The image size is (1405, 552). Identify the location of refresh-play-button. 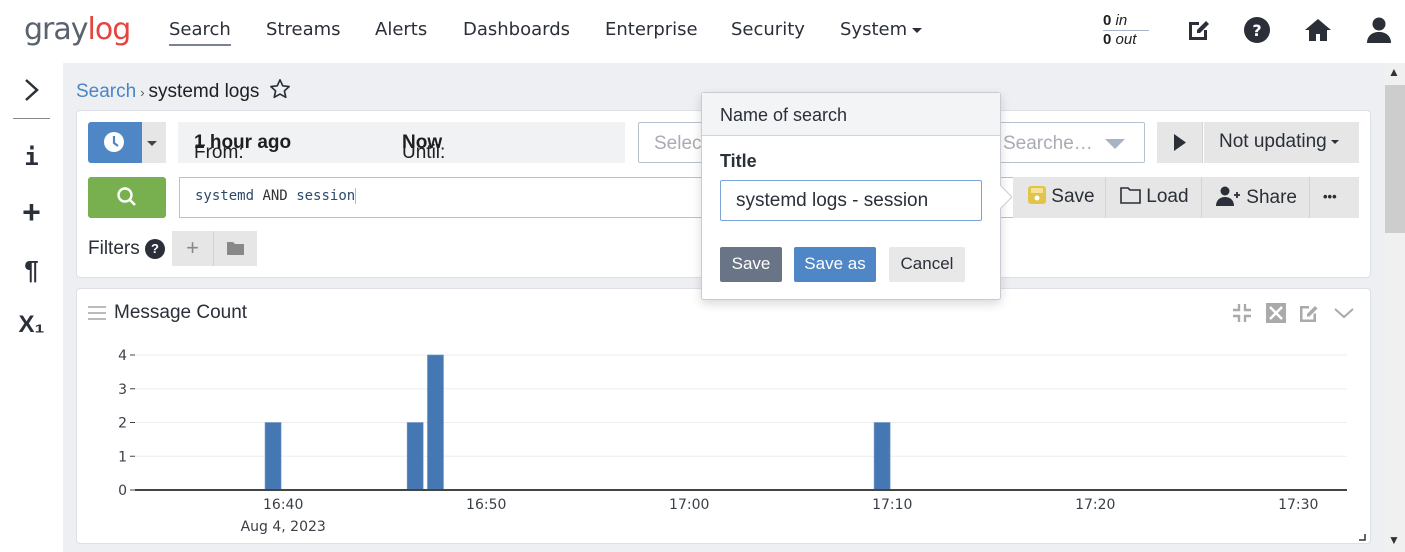
(1180, 142).